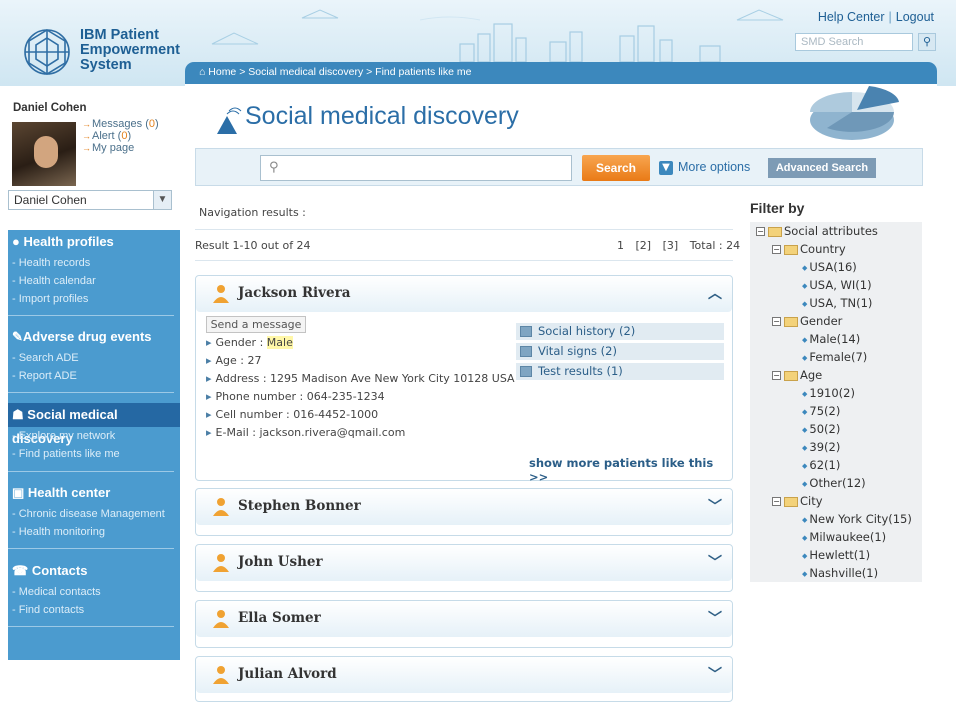 The width and height of the screenshot is (956, 705). I want to click on city-skyline-icon, so click(570, 39).